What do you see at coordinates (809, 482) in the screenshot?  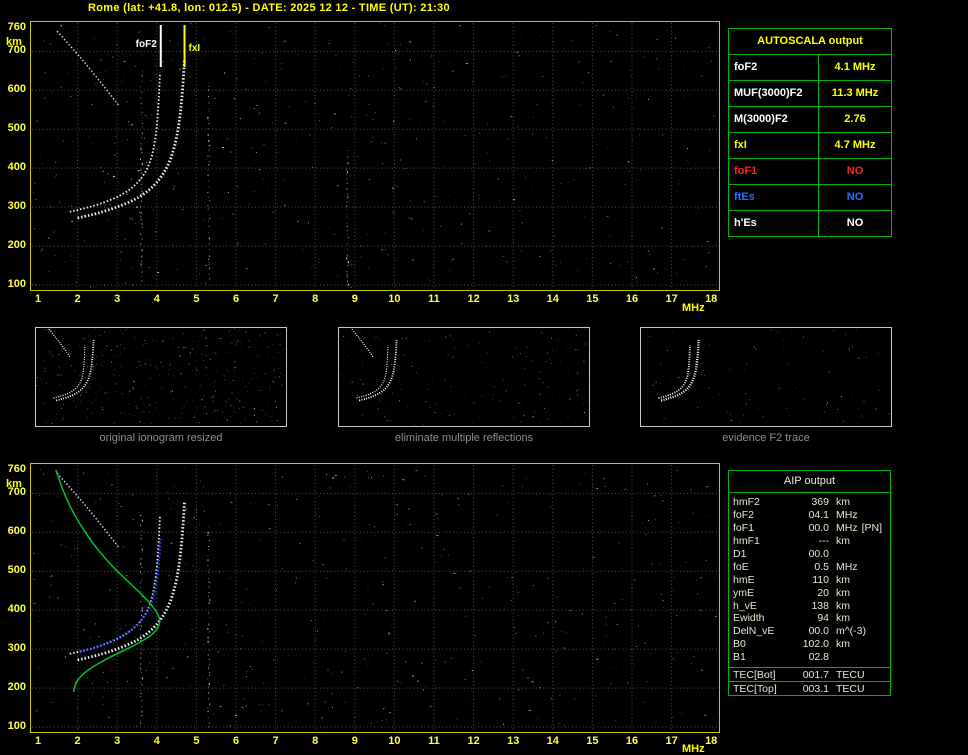 I see `aip-table-title: AIP output` at bounding box center [809, 482].